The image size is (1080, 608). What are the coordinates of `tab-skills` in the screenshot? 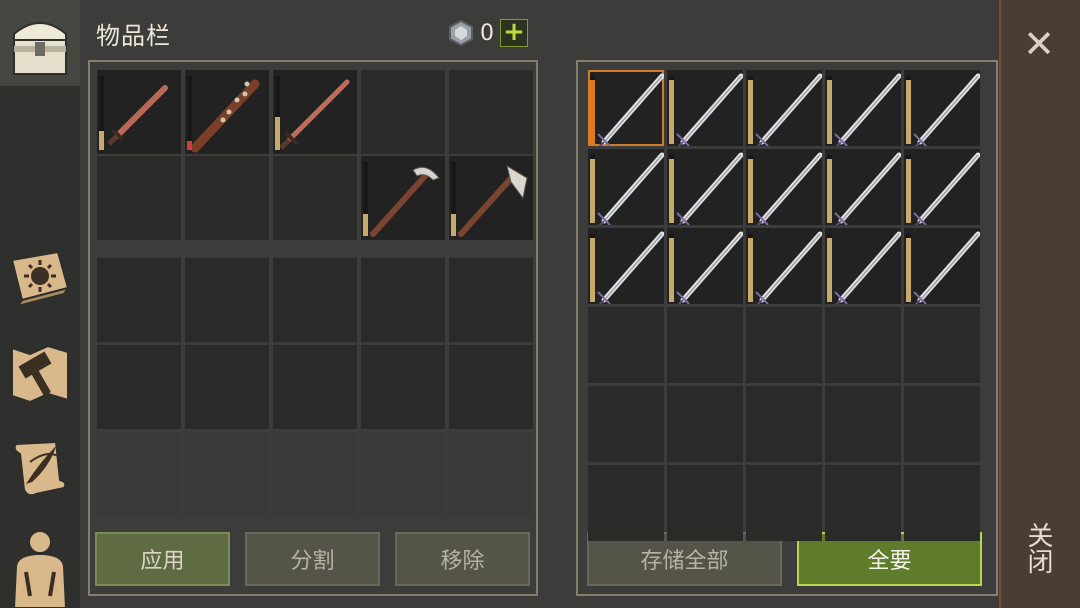 It's located at (40, 275).